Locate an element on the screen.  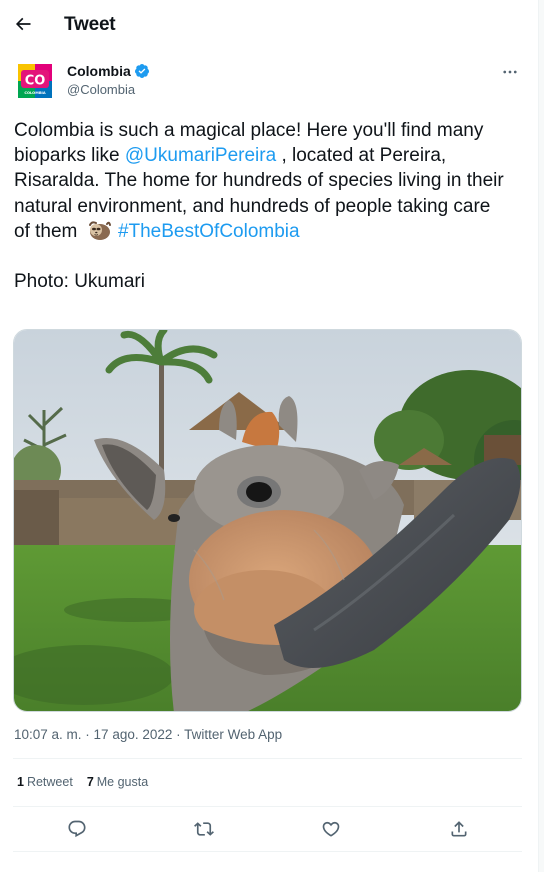
share-icon is located at coordinates (459, 829).